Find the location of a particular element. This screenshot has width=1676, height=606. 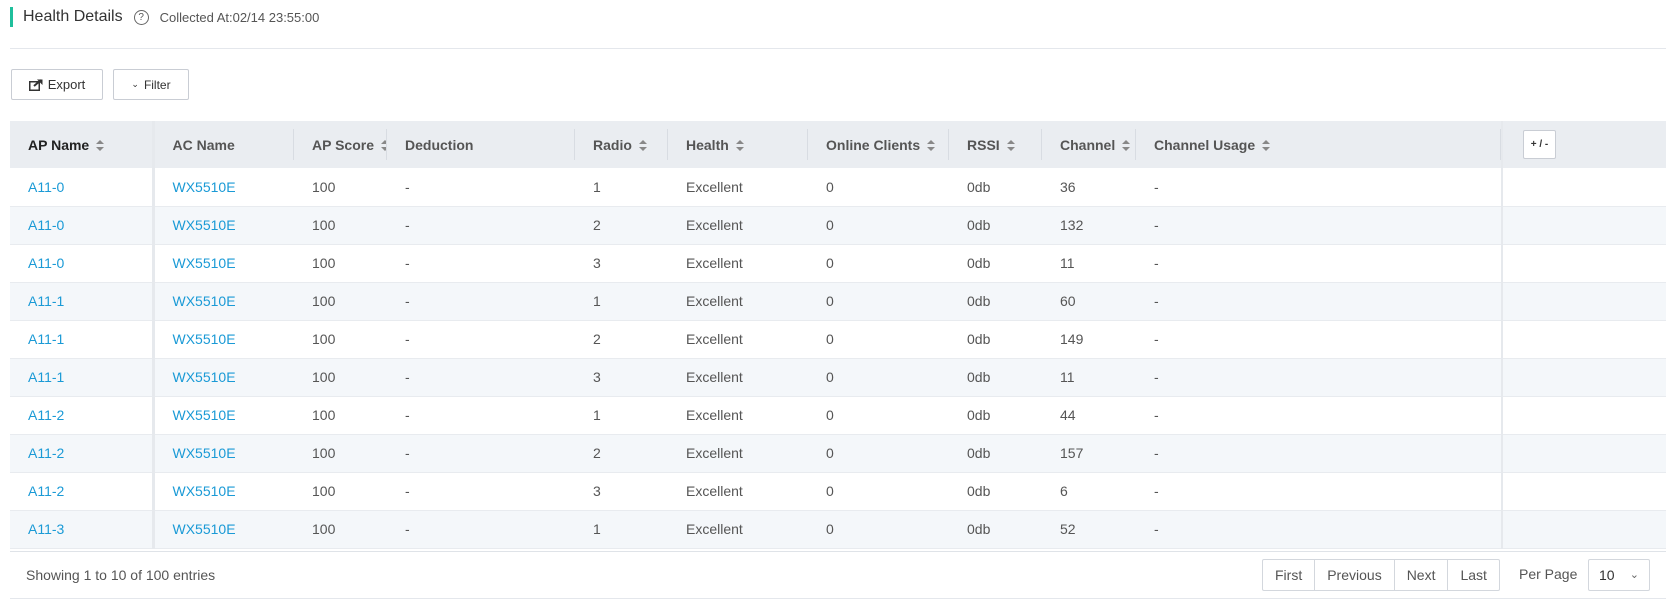

column-header-ap-name: AP Name is located at coordinates (82, 144).